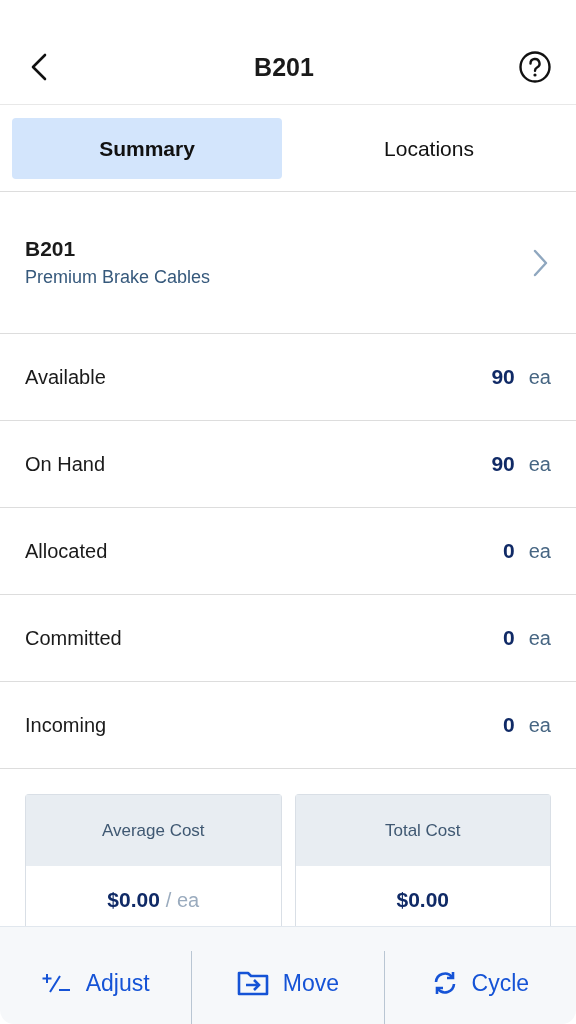  I want to click on move-button: Move, so click(288, 987).